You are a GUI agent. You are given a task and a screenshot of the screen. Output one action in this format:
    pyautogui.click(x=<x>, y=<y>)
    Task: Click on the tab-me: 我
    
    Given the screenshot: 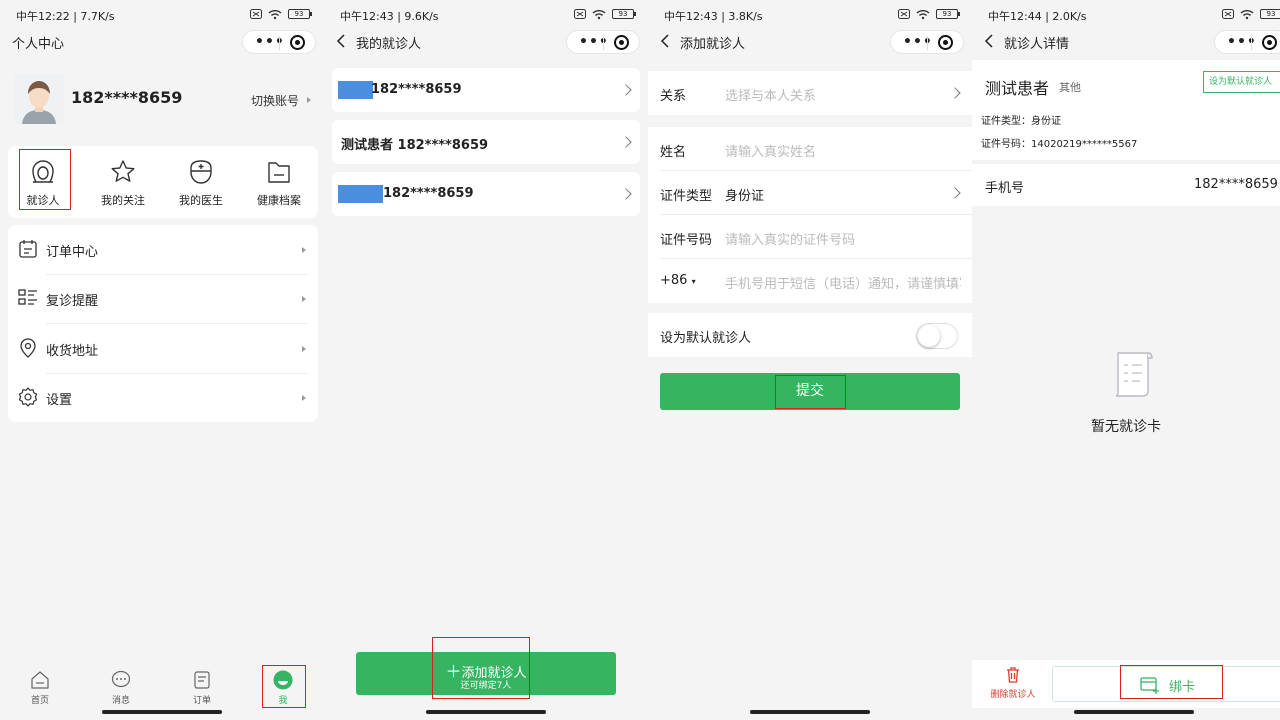 What is the action you would take?
    pyautogui.click(x=283, y=687)
    